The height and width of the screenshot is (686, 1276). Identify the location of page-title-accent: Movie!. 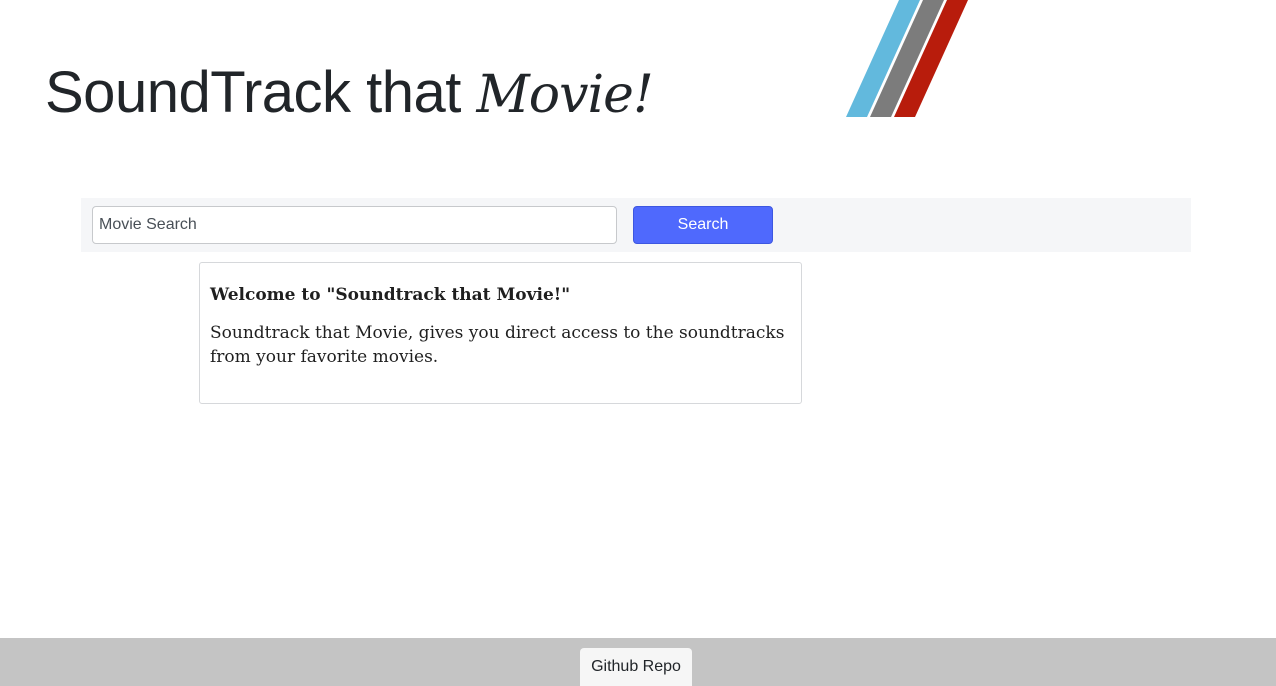
(565, 95).